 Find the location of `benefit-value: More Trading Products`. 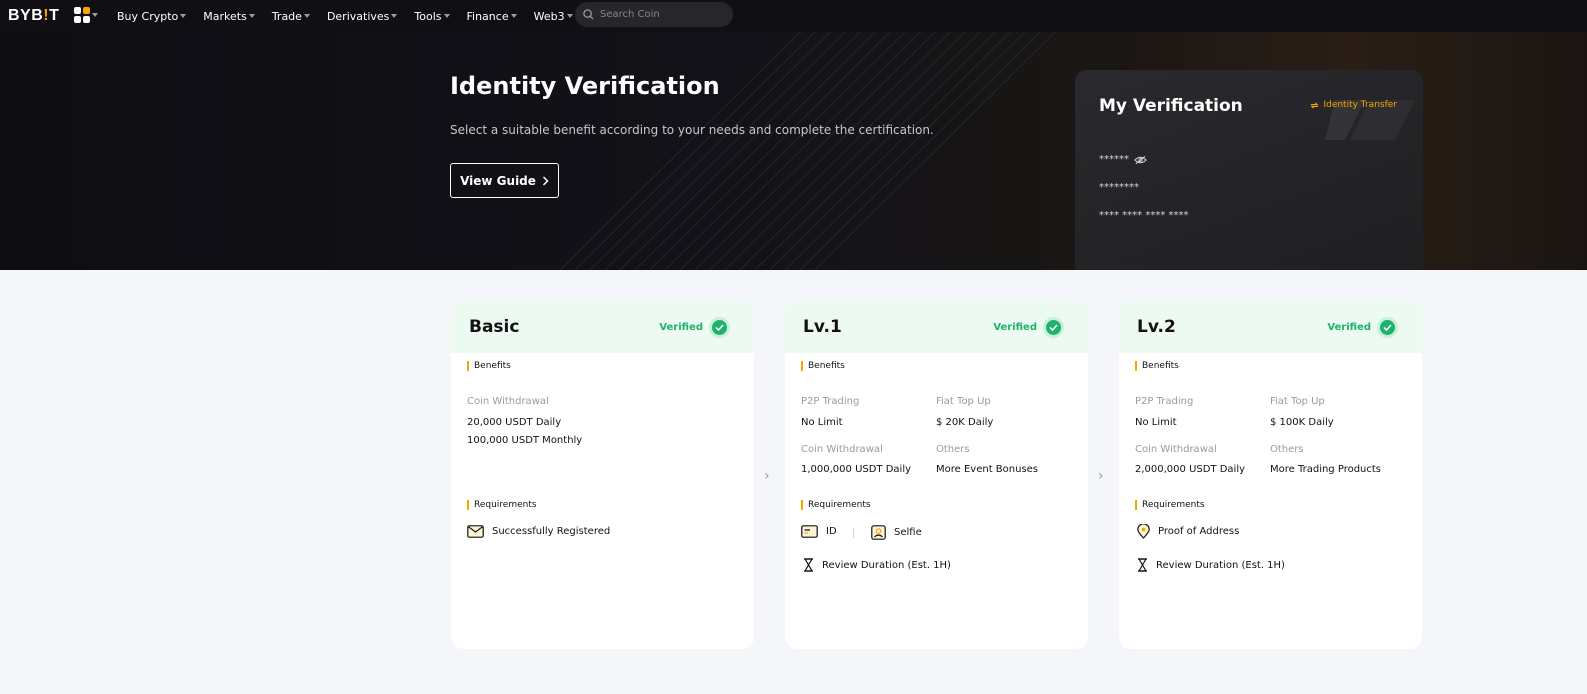

benefit-value: More Trading Products is located at coordinates (1326, 469).